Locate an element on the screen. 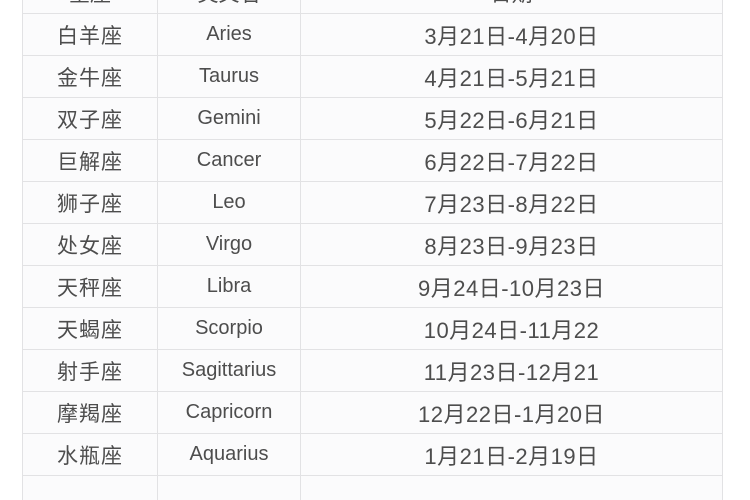 This screenshot has width=750, height=500. table-row: 双子座 Gemini 5月22日-6月21日 is located at coordinates (372, 118).